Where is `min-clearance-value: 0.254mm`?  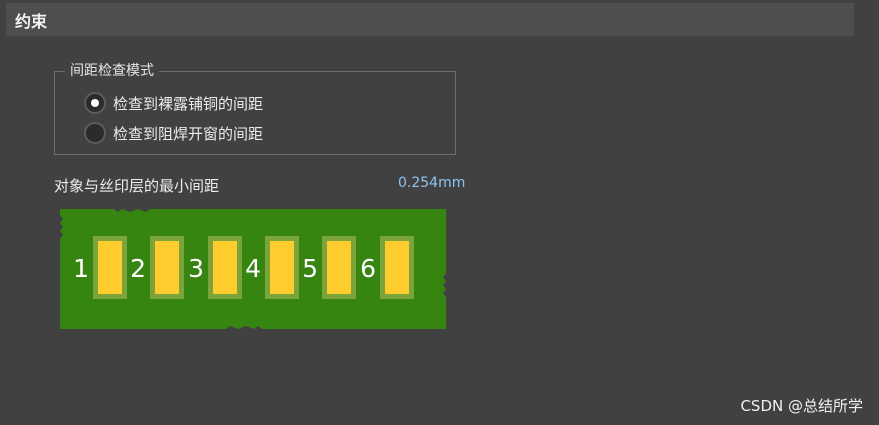 min-clearance-value: 0.254mm is located at coordinates (431, 183).